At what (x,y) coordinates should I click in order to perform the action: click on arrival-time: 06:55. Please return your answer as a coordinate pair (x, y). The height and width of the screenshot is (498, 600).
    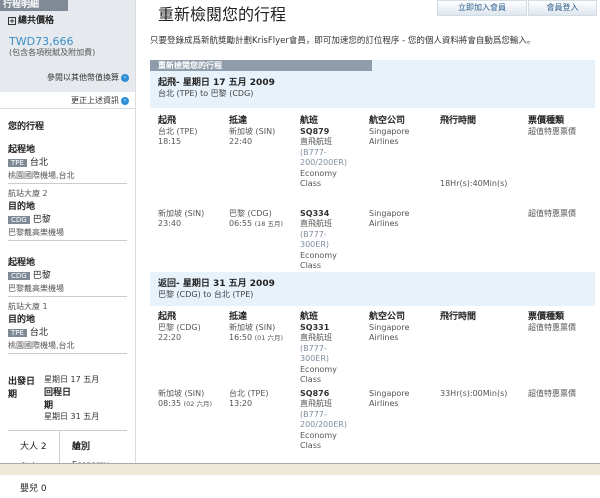
    Looking at the image, I should click on (241, 223).